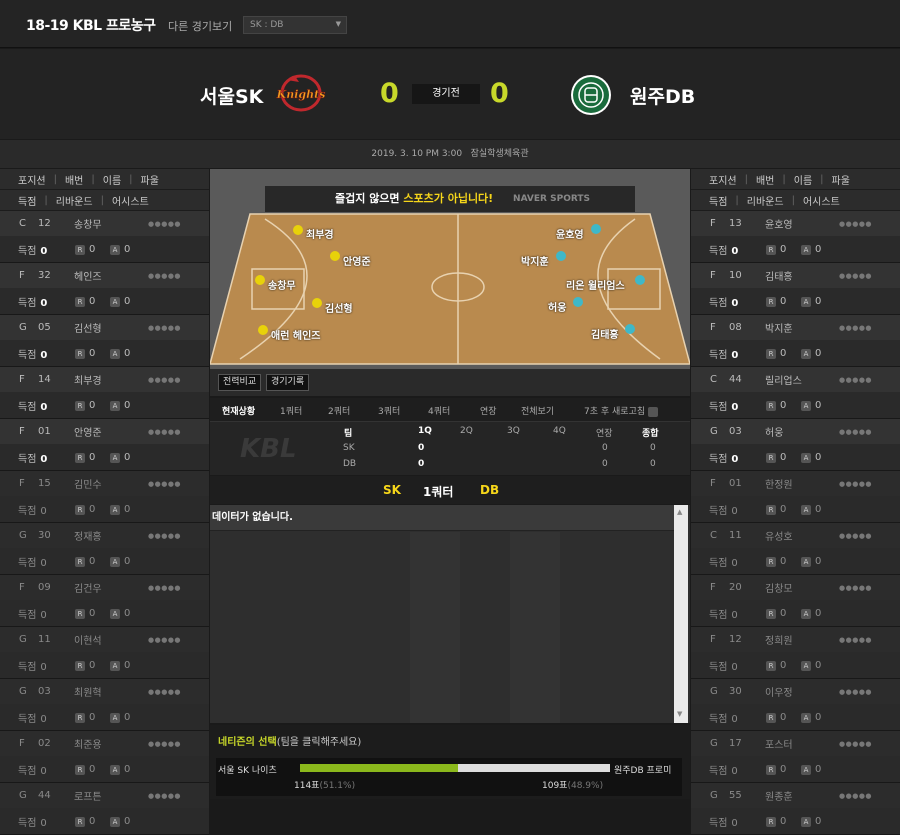  Describe the element at coordinates (295, 334) in the screenshot. I see `home-player-marker: 애런 헤인즈` at that location.